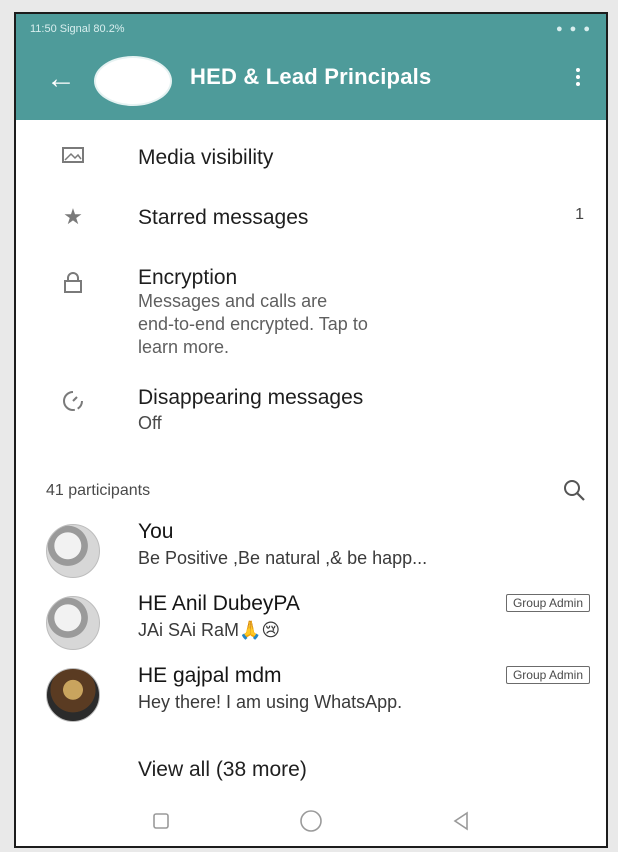 This screenshot has height=852, width=618. Describe the element at coordinates (73, 216) in the screenshot. I see `star-icon: ★` at that location.